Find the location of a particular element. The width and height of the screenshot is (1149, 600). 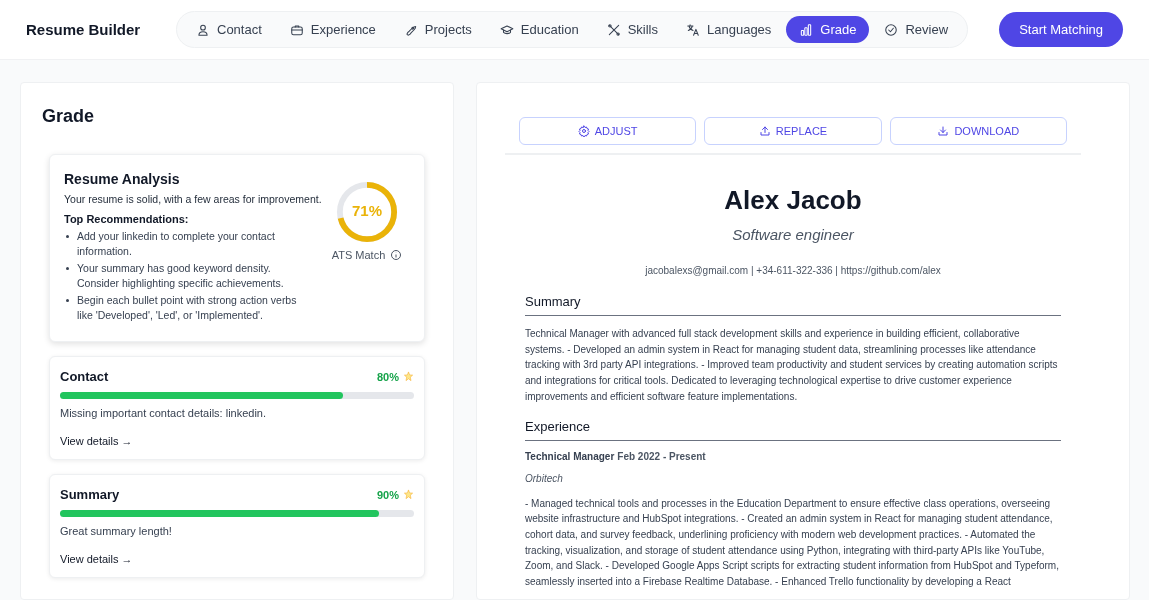

info-icon is located at coordinates (396, 255).